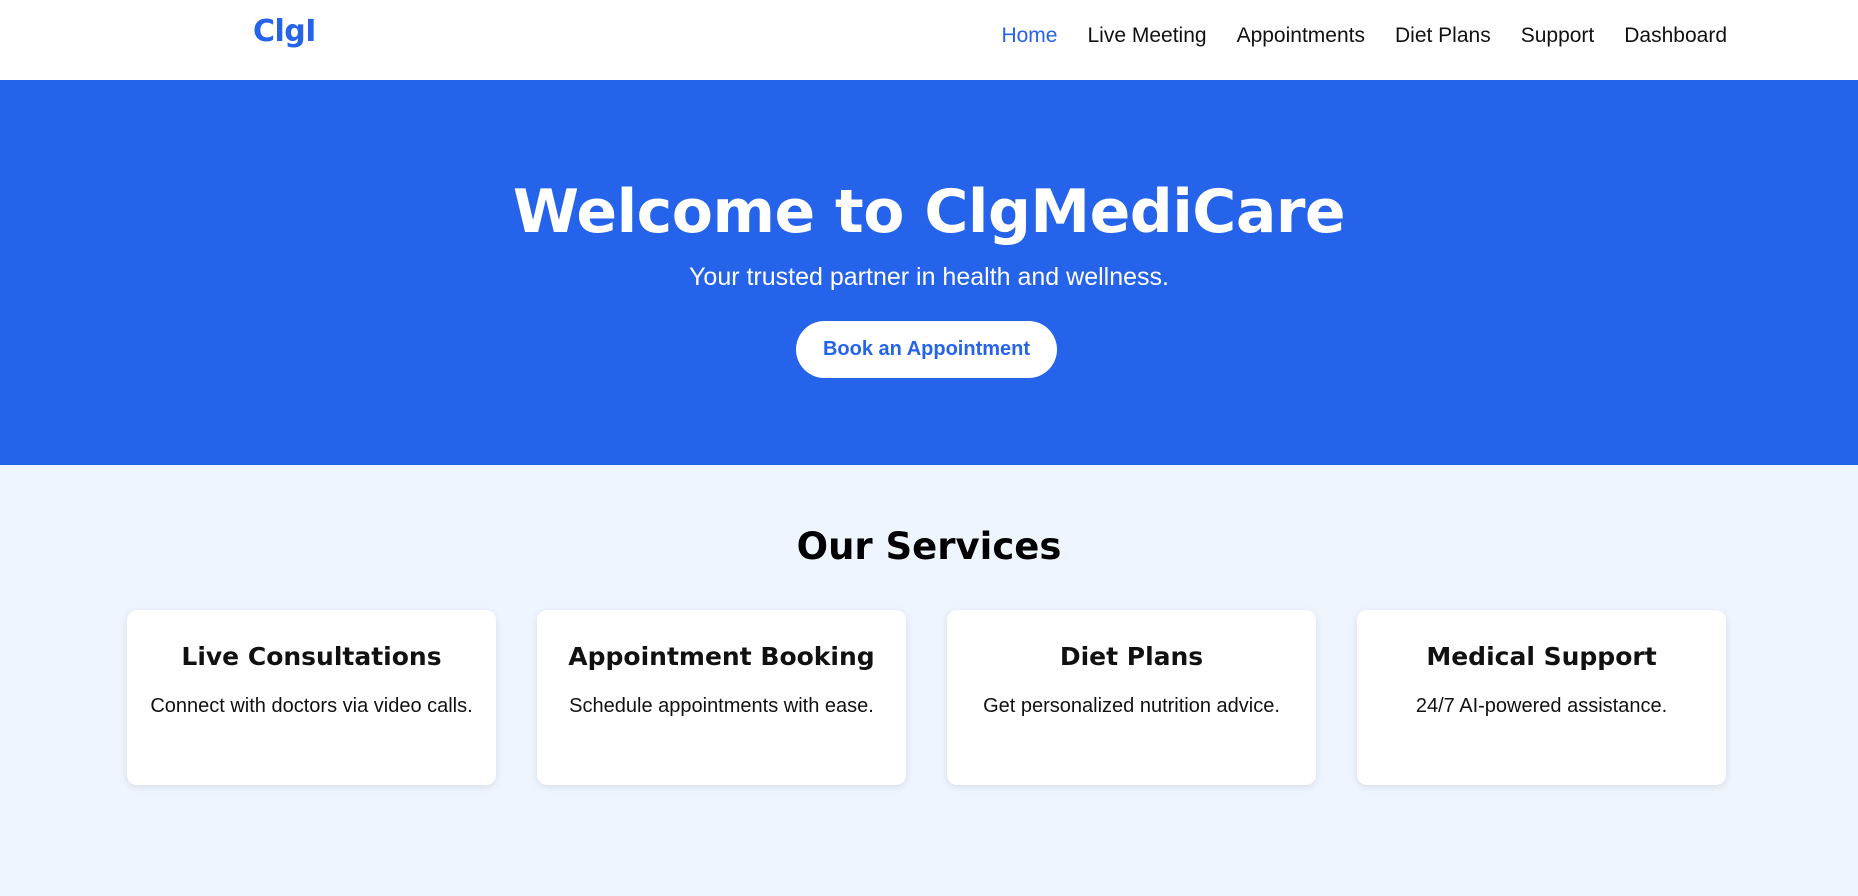  What do you see at coordinates (721, 706) in the screenshot?
I see `service-card-description: Schedule appointments with ease.` at bounding box center [721, 706].